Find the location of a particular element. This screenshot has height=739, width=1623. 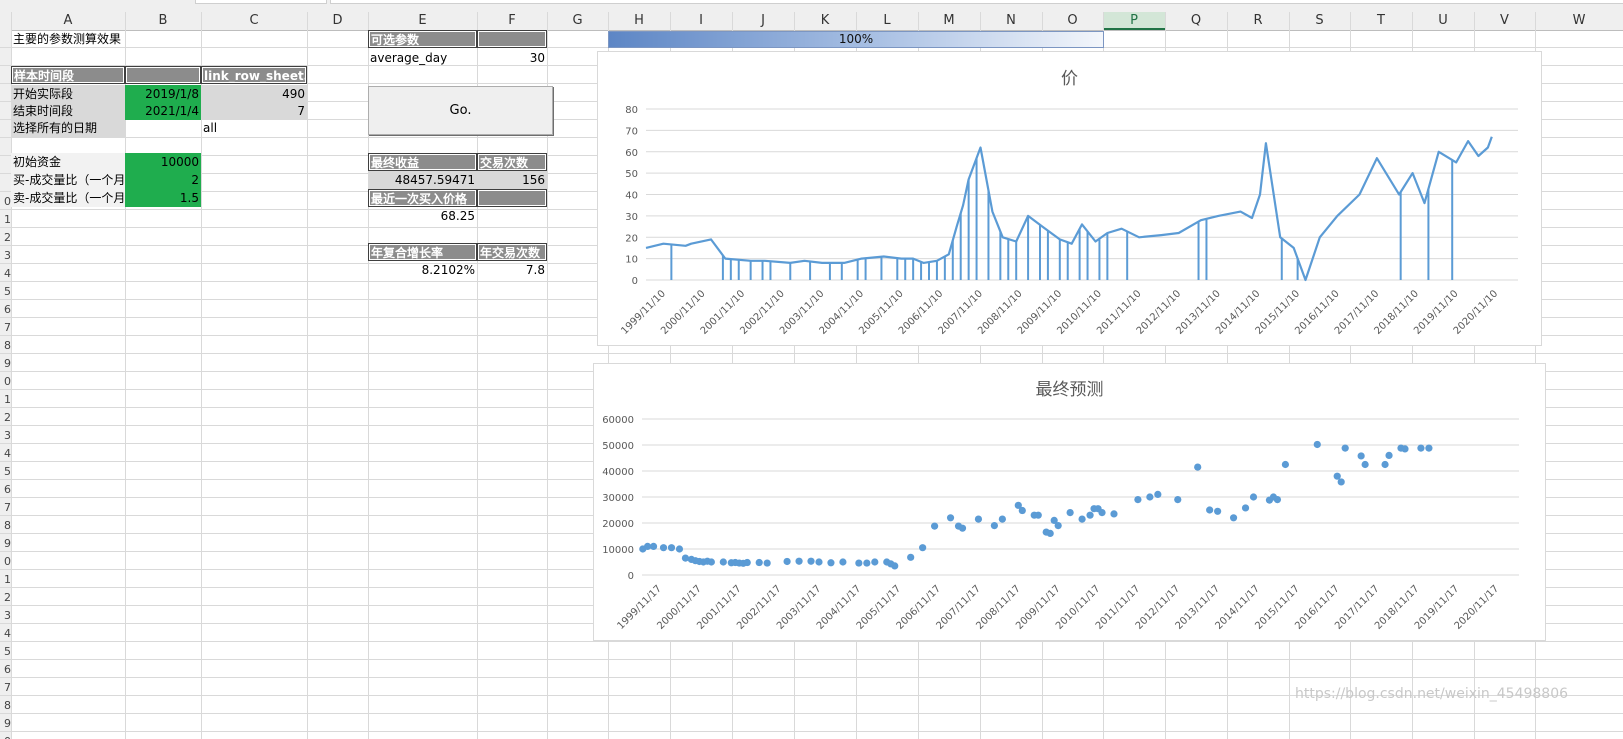

cagr-header: 年复合增长率 is located at coordinates (422, 252).